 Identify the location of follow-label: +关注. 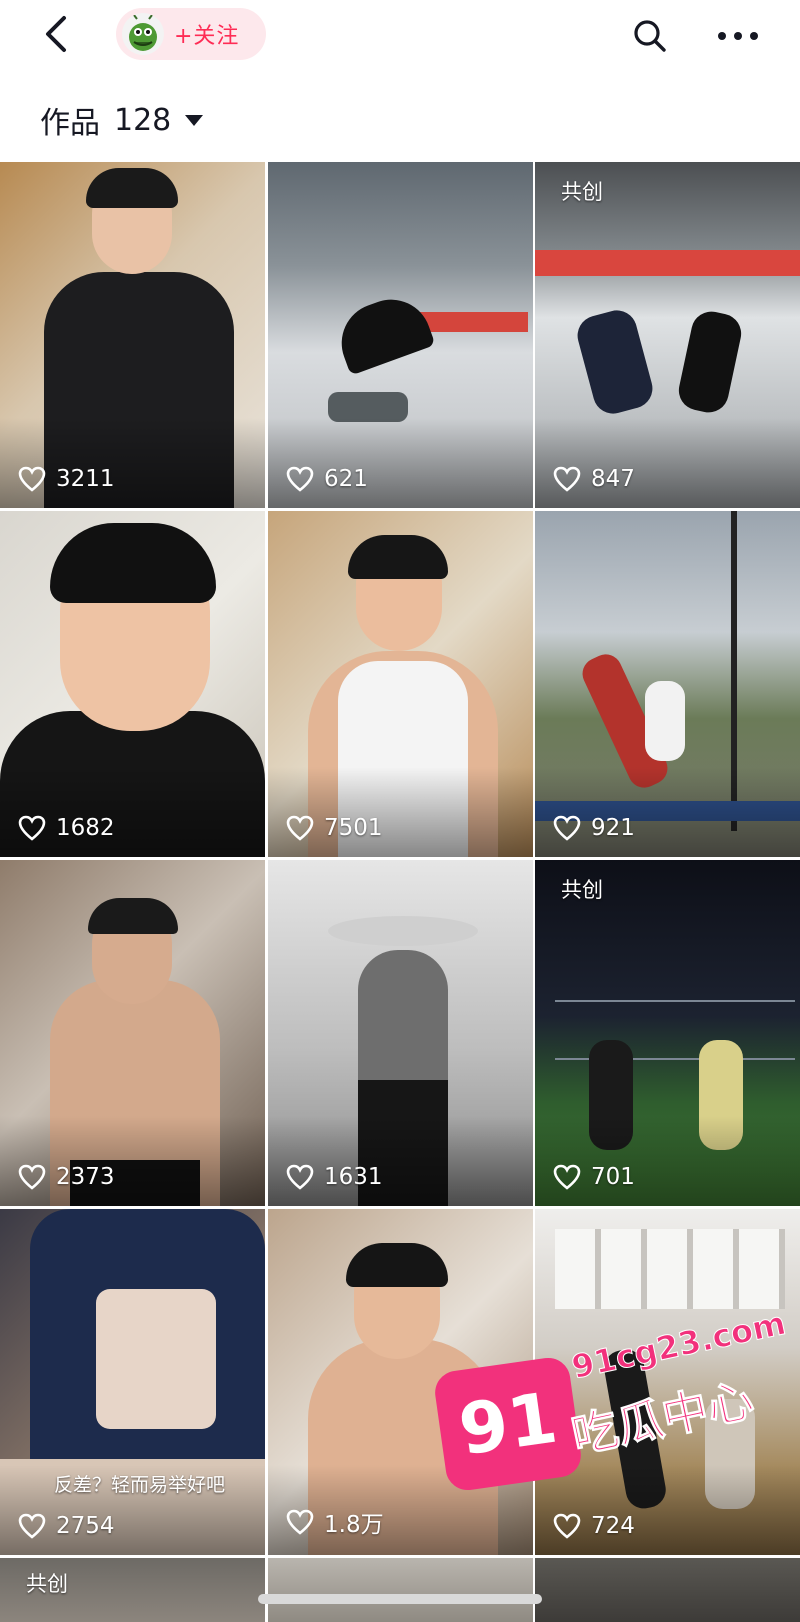
(207, 36).